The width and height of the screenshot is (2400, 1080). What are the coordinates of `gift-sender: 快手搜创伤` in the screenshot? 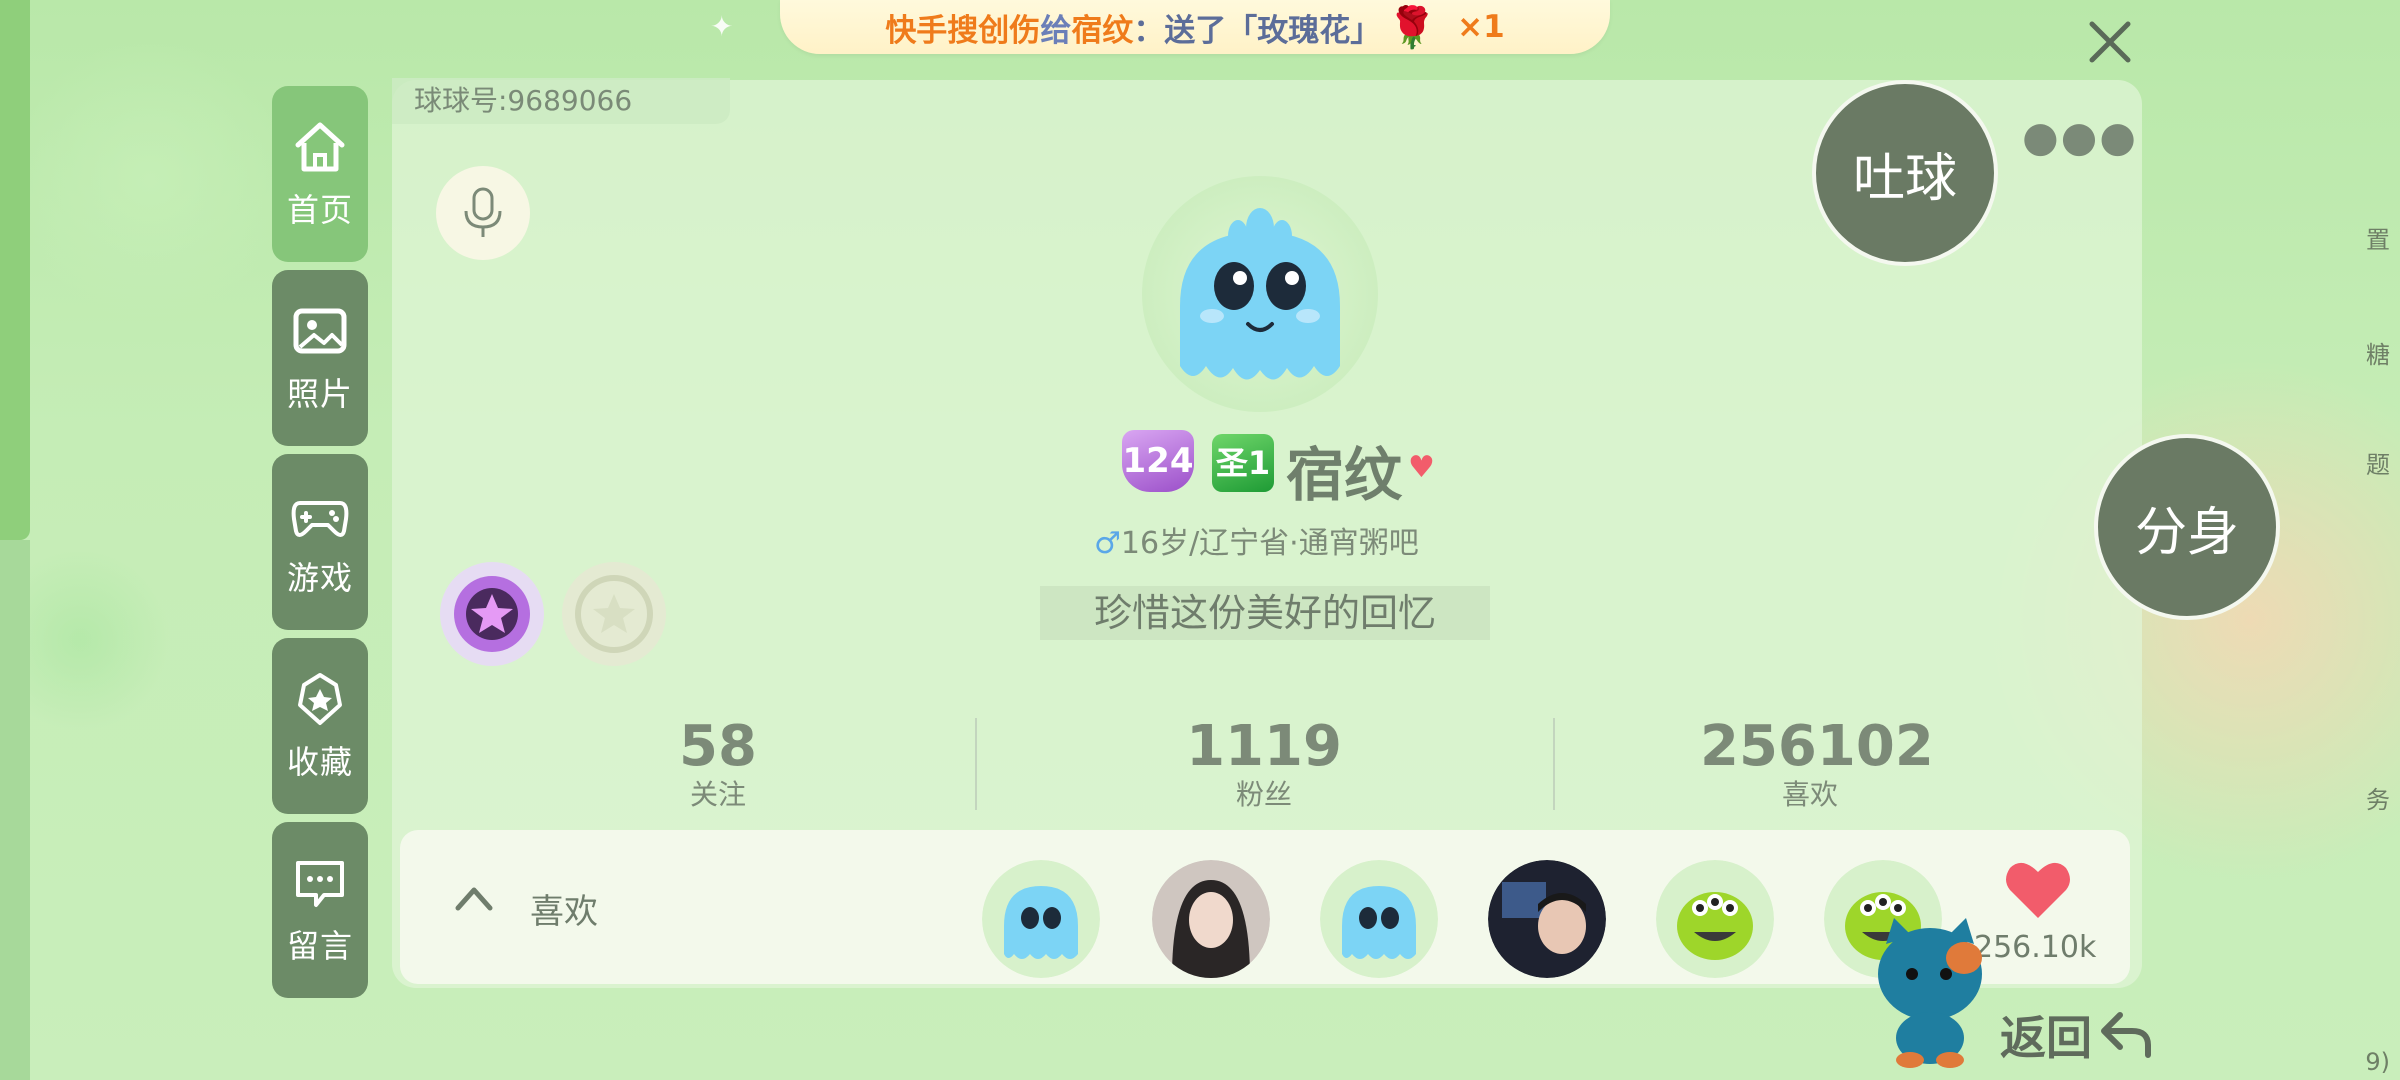 It's located at (963, 30).